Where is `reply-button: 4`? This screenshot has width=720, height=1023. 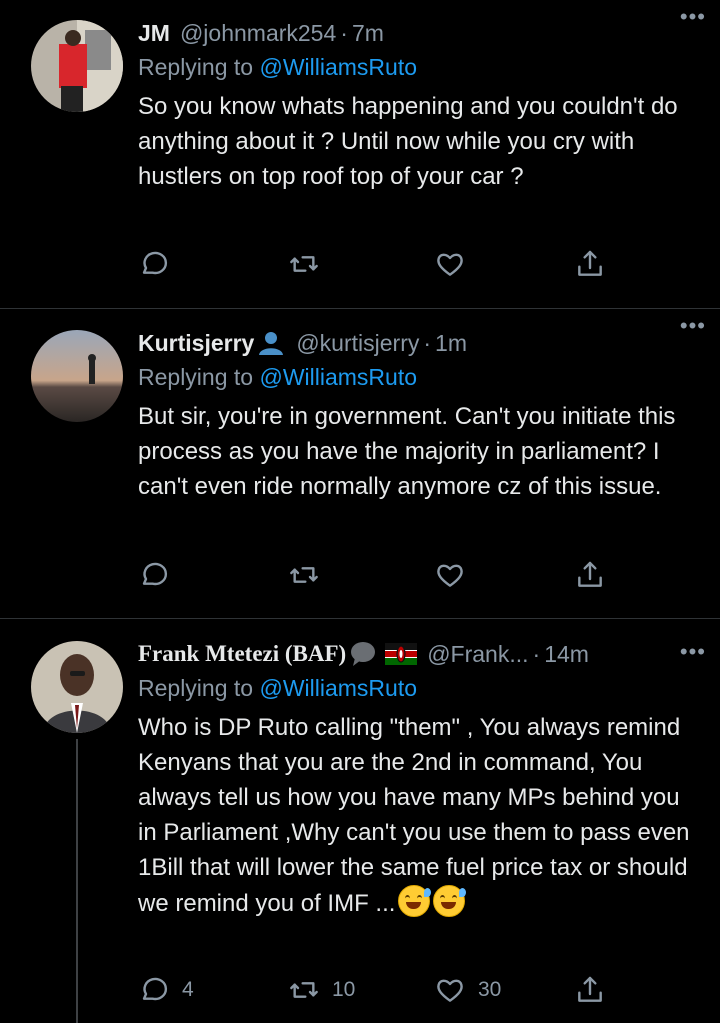 reply-button: 4 is located at coordinates (213, 990).